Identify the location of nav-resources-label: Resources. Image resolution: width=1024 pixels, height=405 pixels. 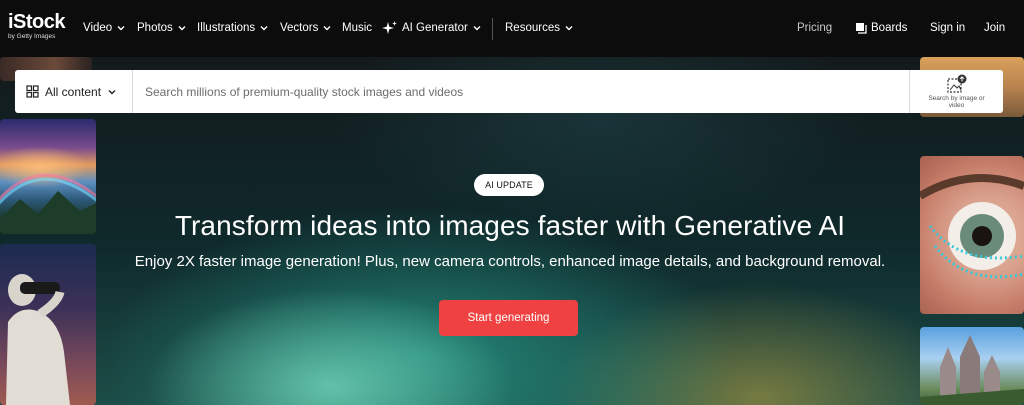
(532, 28).